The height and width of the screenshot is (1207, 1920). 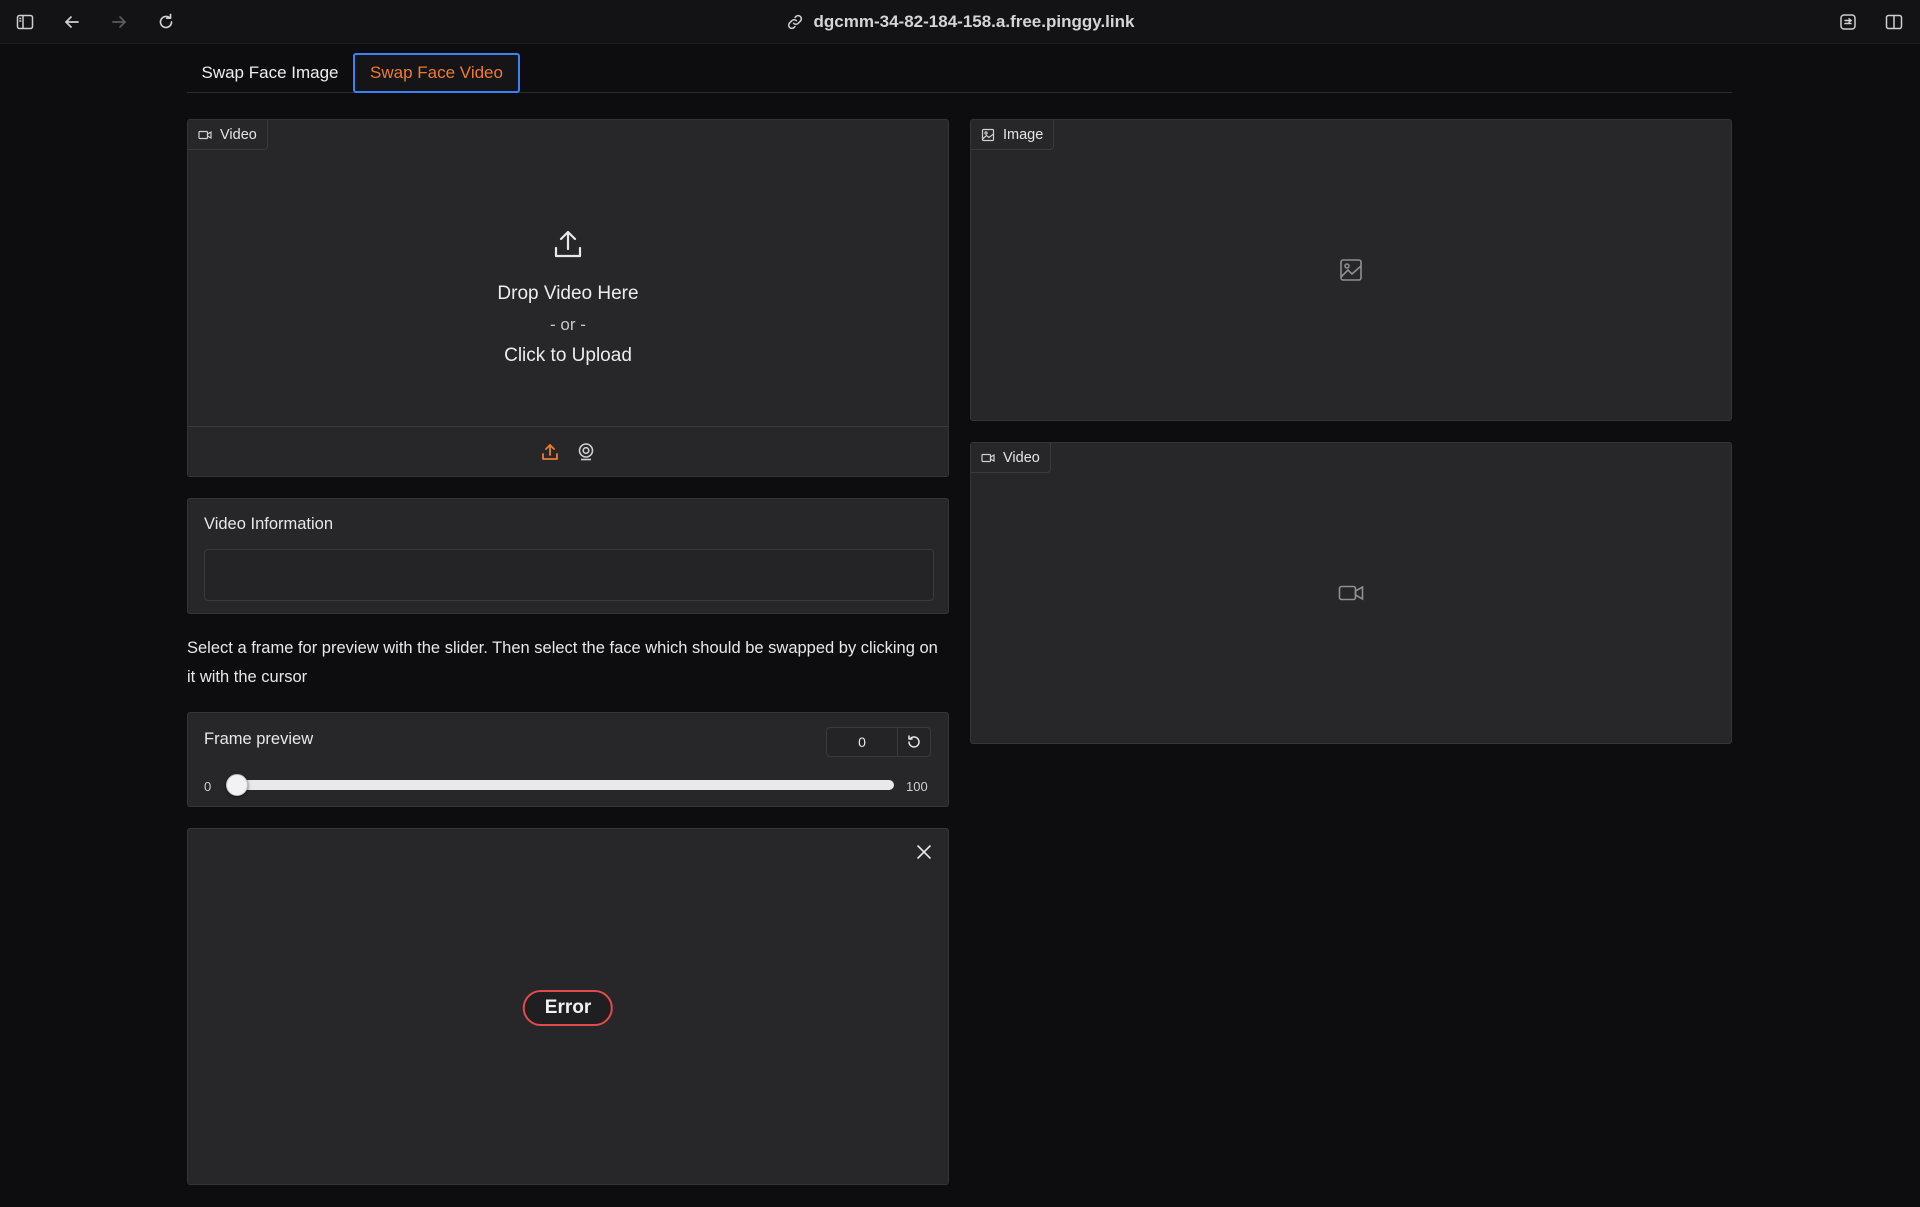 I want to click on url-text: dgcmm-34-82-184-158.a.free.pinggy.link, so click(x=974, y=21).